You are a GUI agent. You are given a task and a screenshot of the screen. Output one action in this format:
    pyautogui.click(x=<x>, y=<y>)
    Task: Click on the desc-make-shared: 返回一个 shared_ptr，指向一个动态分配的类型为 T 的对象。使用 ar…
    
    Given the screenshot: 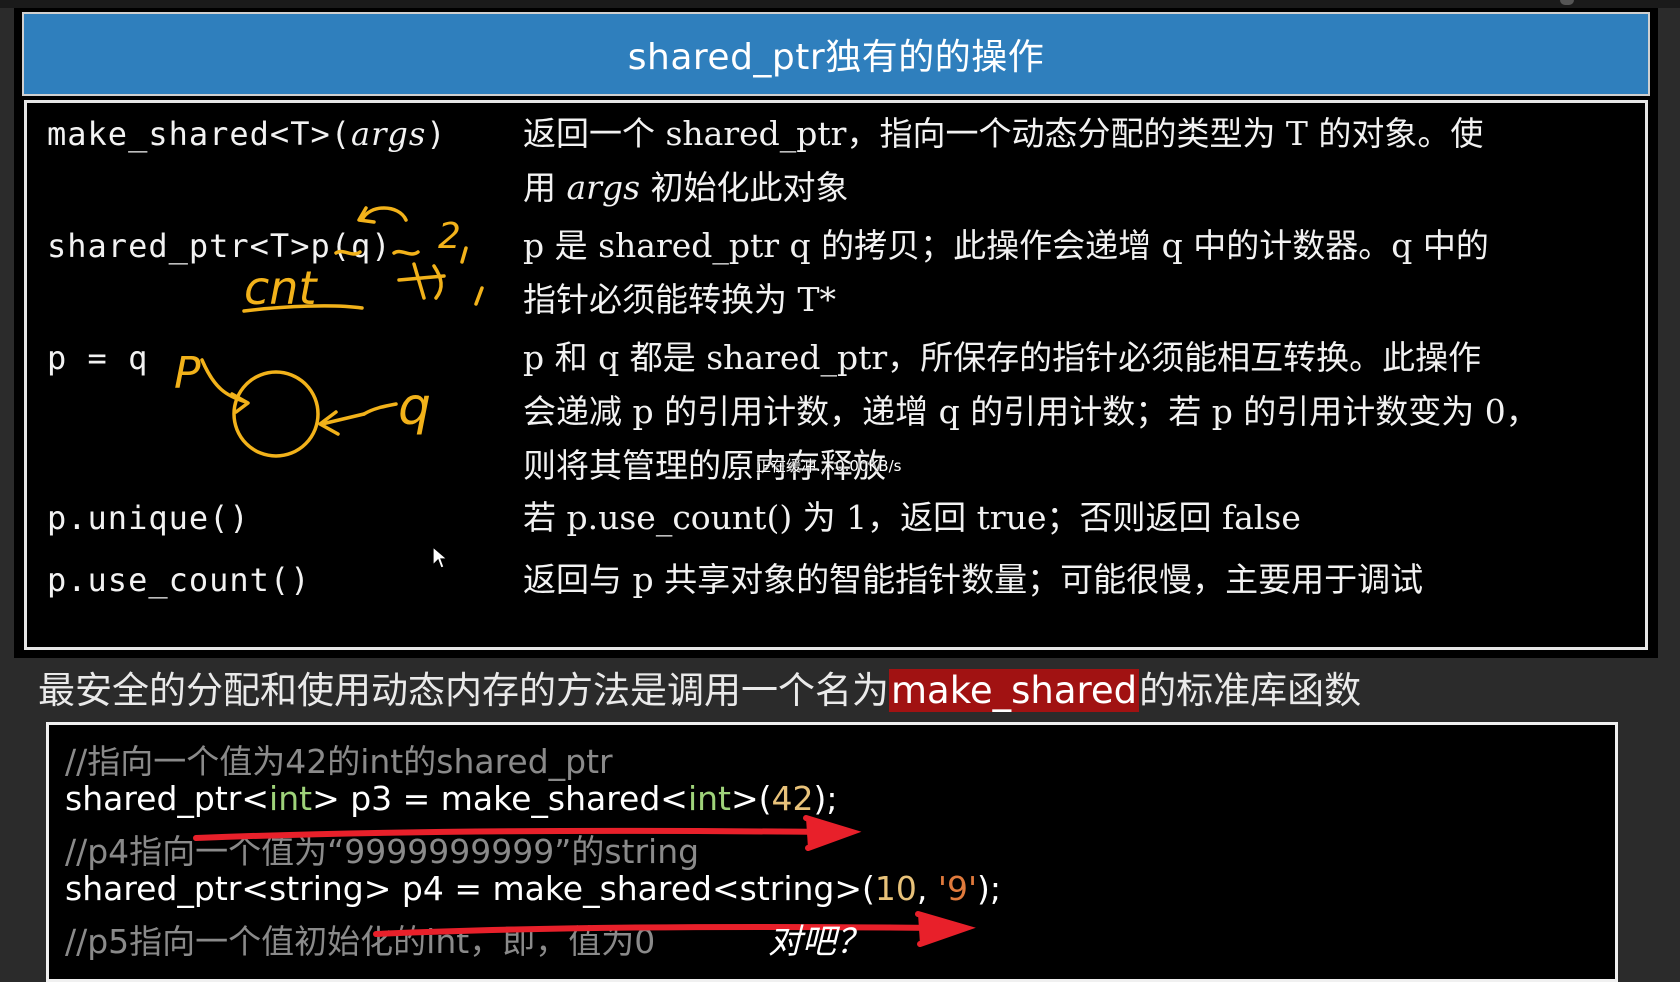 What is the action you would take?
    pyautogui.click(x=1003, y=160)
    